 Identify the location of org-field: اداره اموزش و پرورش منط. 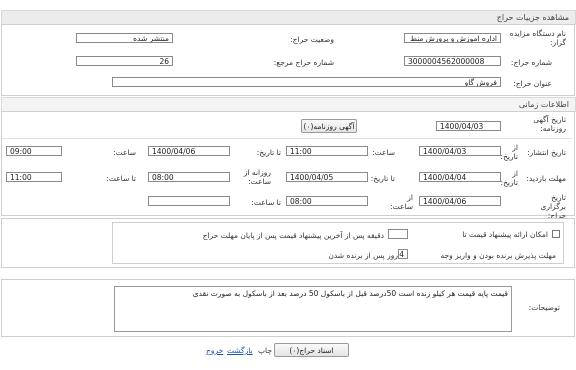
(452, 38).